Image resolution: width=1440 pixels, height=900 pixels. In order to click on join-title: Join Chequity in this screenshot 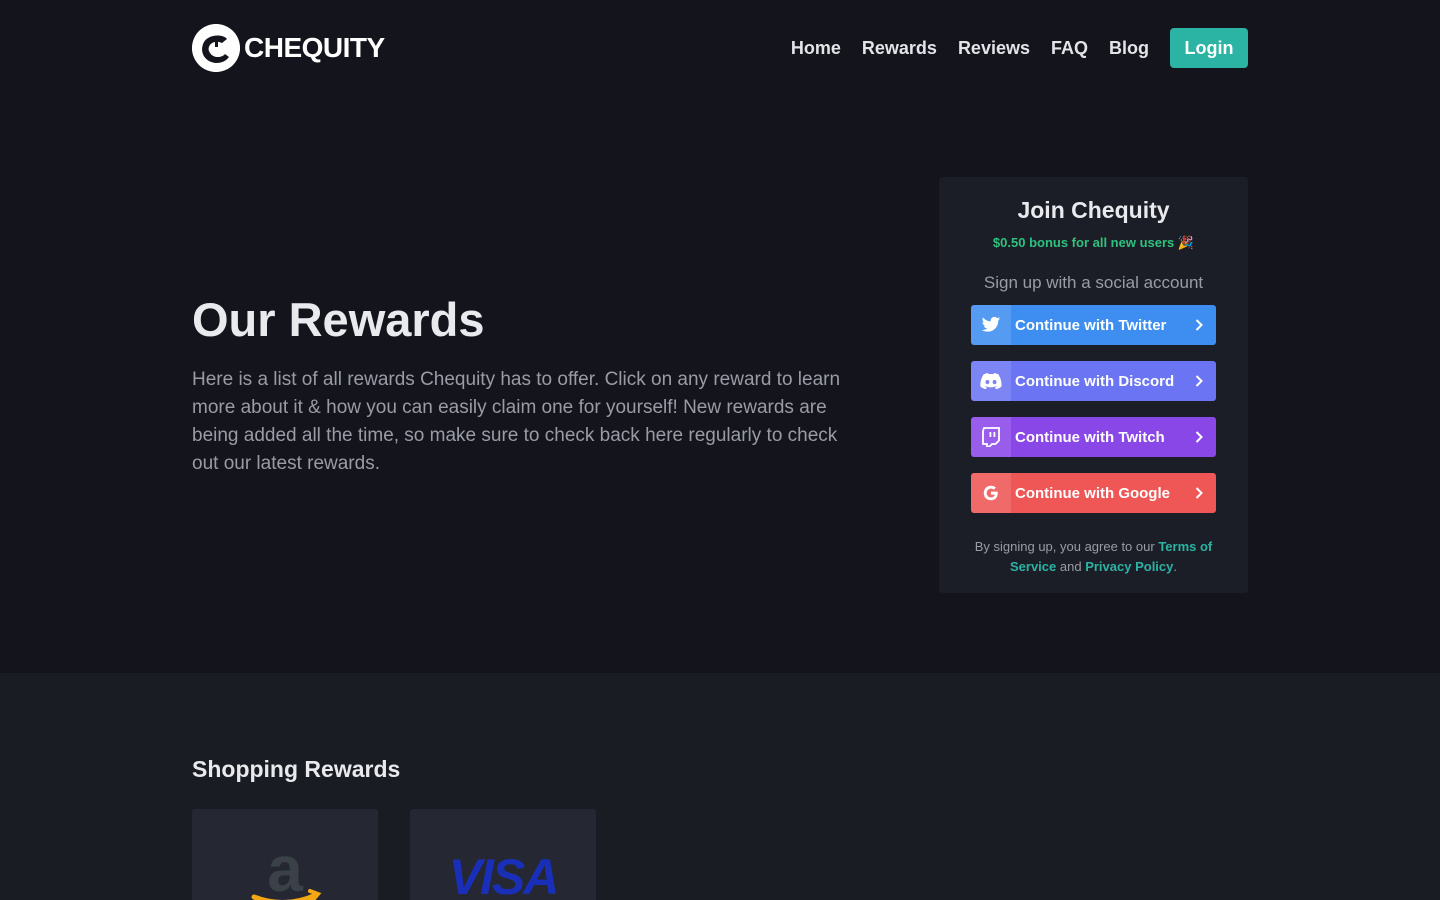, I will do `click(1093, 210)`.